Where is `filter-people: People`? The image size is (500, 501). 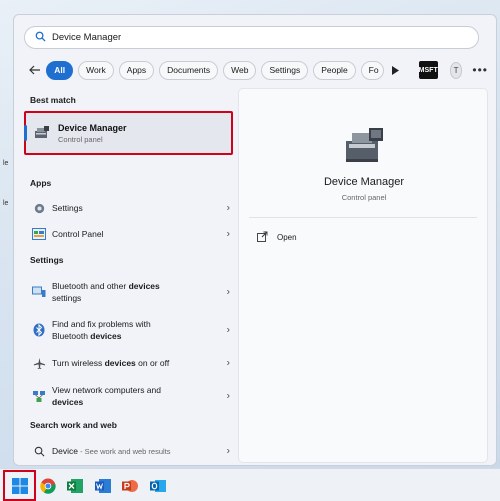
filter-people: People is located at coordinates (334, 70).